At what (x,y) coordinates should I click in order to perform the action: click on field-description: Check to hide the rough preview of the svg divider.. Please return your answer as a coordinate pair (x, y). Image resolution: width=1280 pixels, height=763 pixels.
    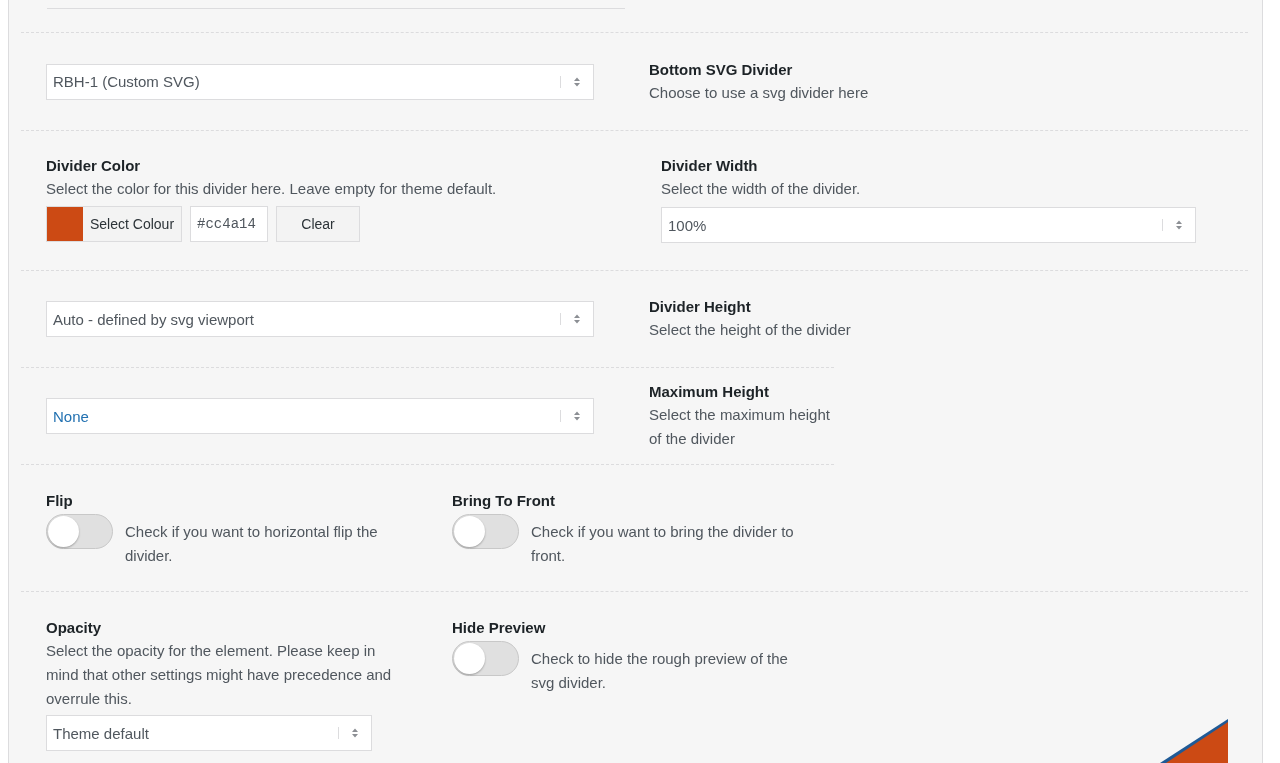
    Looking at the image, I should click on (660, 671).